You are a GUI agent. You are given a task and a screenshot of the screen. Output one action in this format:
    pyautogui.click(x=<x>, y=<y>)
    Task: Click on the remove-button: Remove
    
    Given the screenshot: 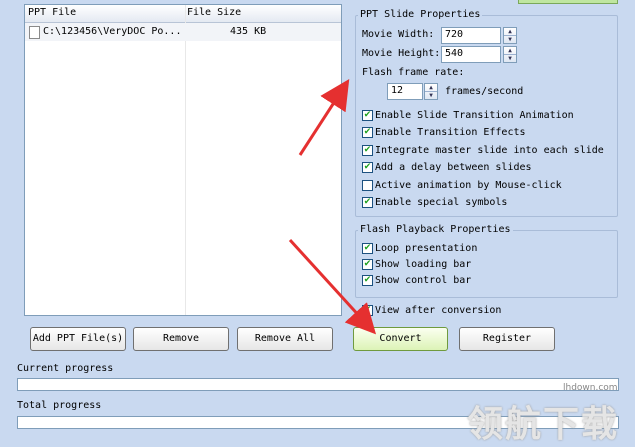 What is the action you would take?
    pyautogui.click(x=181, y=339)
    